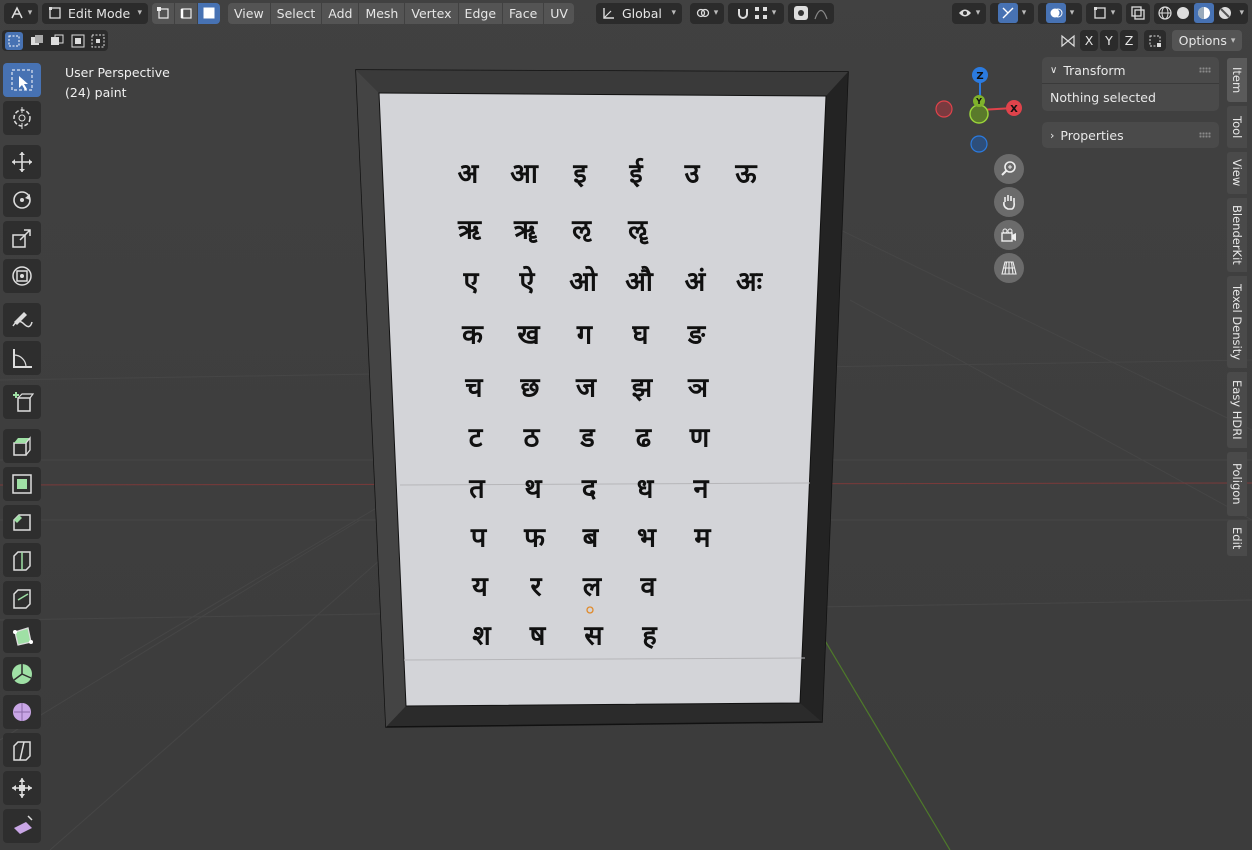 This screenshot has width=1252, height=850. Describe the element at coordinates (22, 200) in the screenshot. I see `tool-rotate` at that location.